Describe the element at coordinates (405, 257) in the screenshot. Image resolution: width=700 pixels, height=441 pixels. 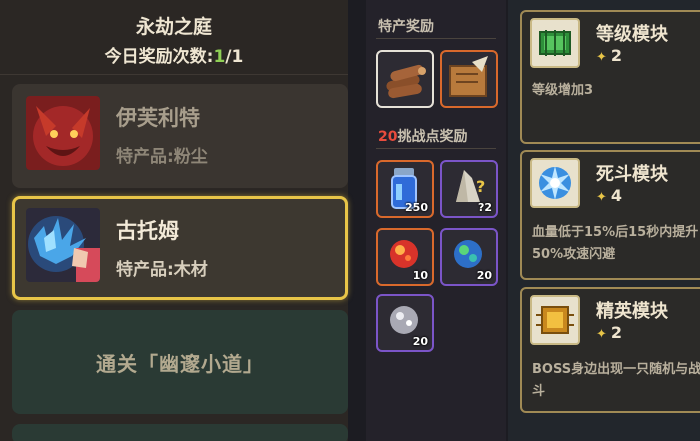
I see `red-gem-slot: 10` at that location.